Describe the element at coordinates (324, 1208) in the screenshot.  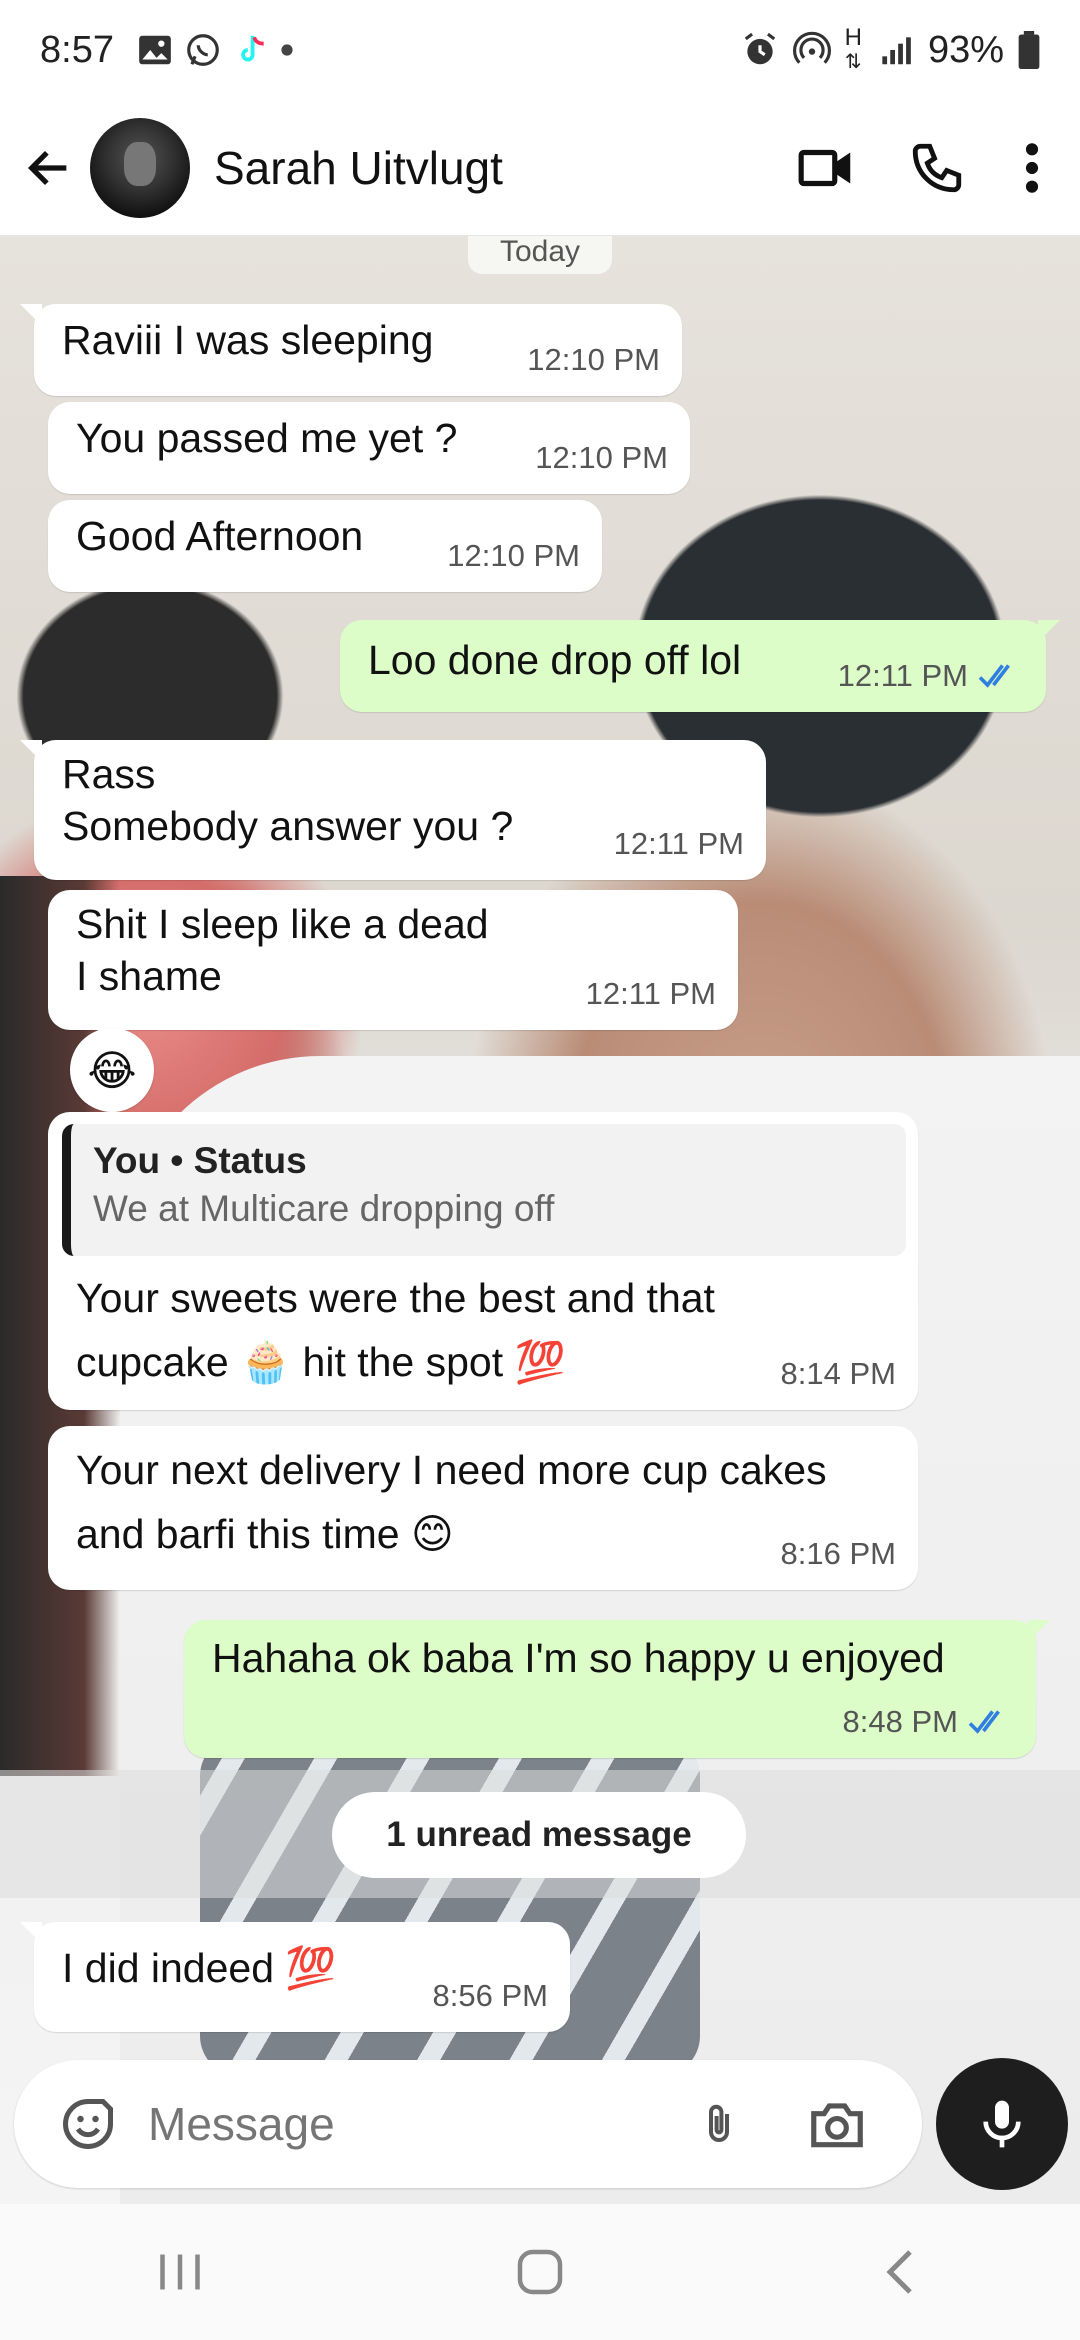
I see `quote-text: We at Multicare dropping off` at that location.